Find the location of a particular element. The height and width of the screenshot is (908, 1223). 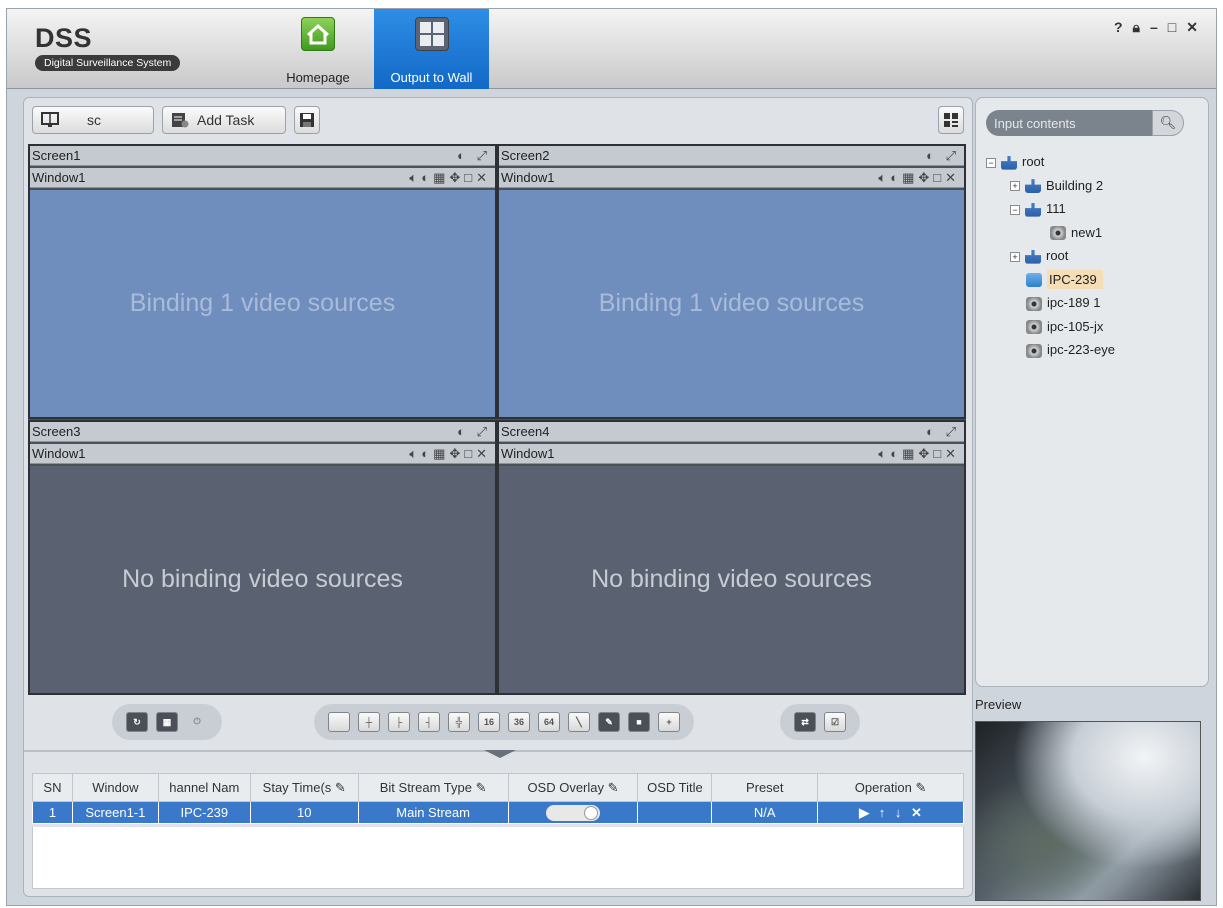

toolbar: sc Add Task is located at coordinates (498, 122).